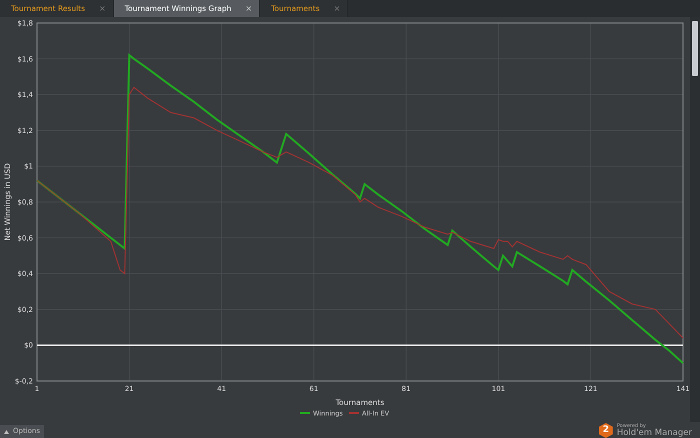 The width and height of the screenshot is (700, 438). What do you see at coordinates (6, 432) in the screenshot?
I see `caret-icon` at bounding box center [6, 432].